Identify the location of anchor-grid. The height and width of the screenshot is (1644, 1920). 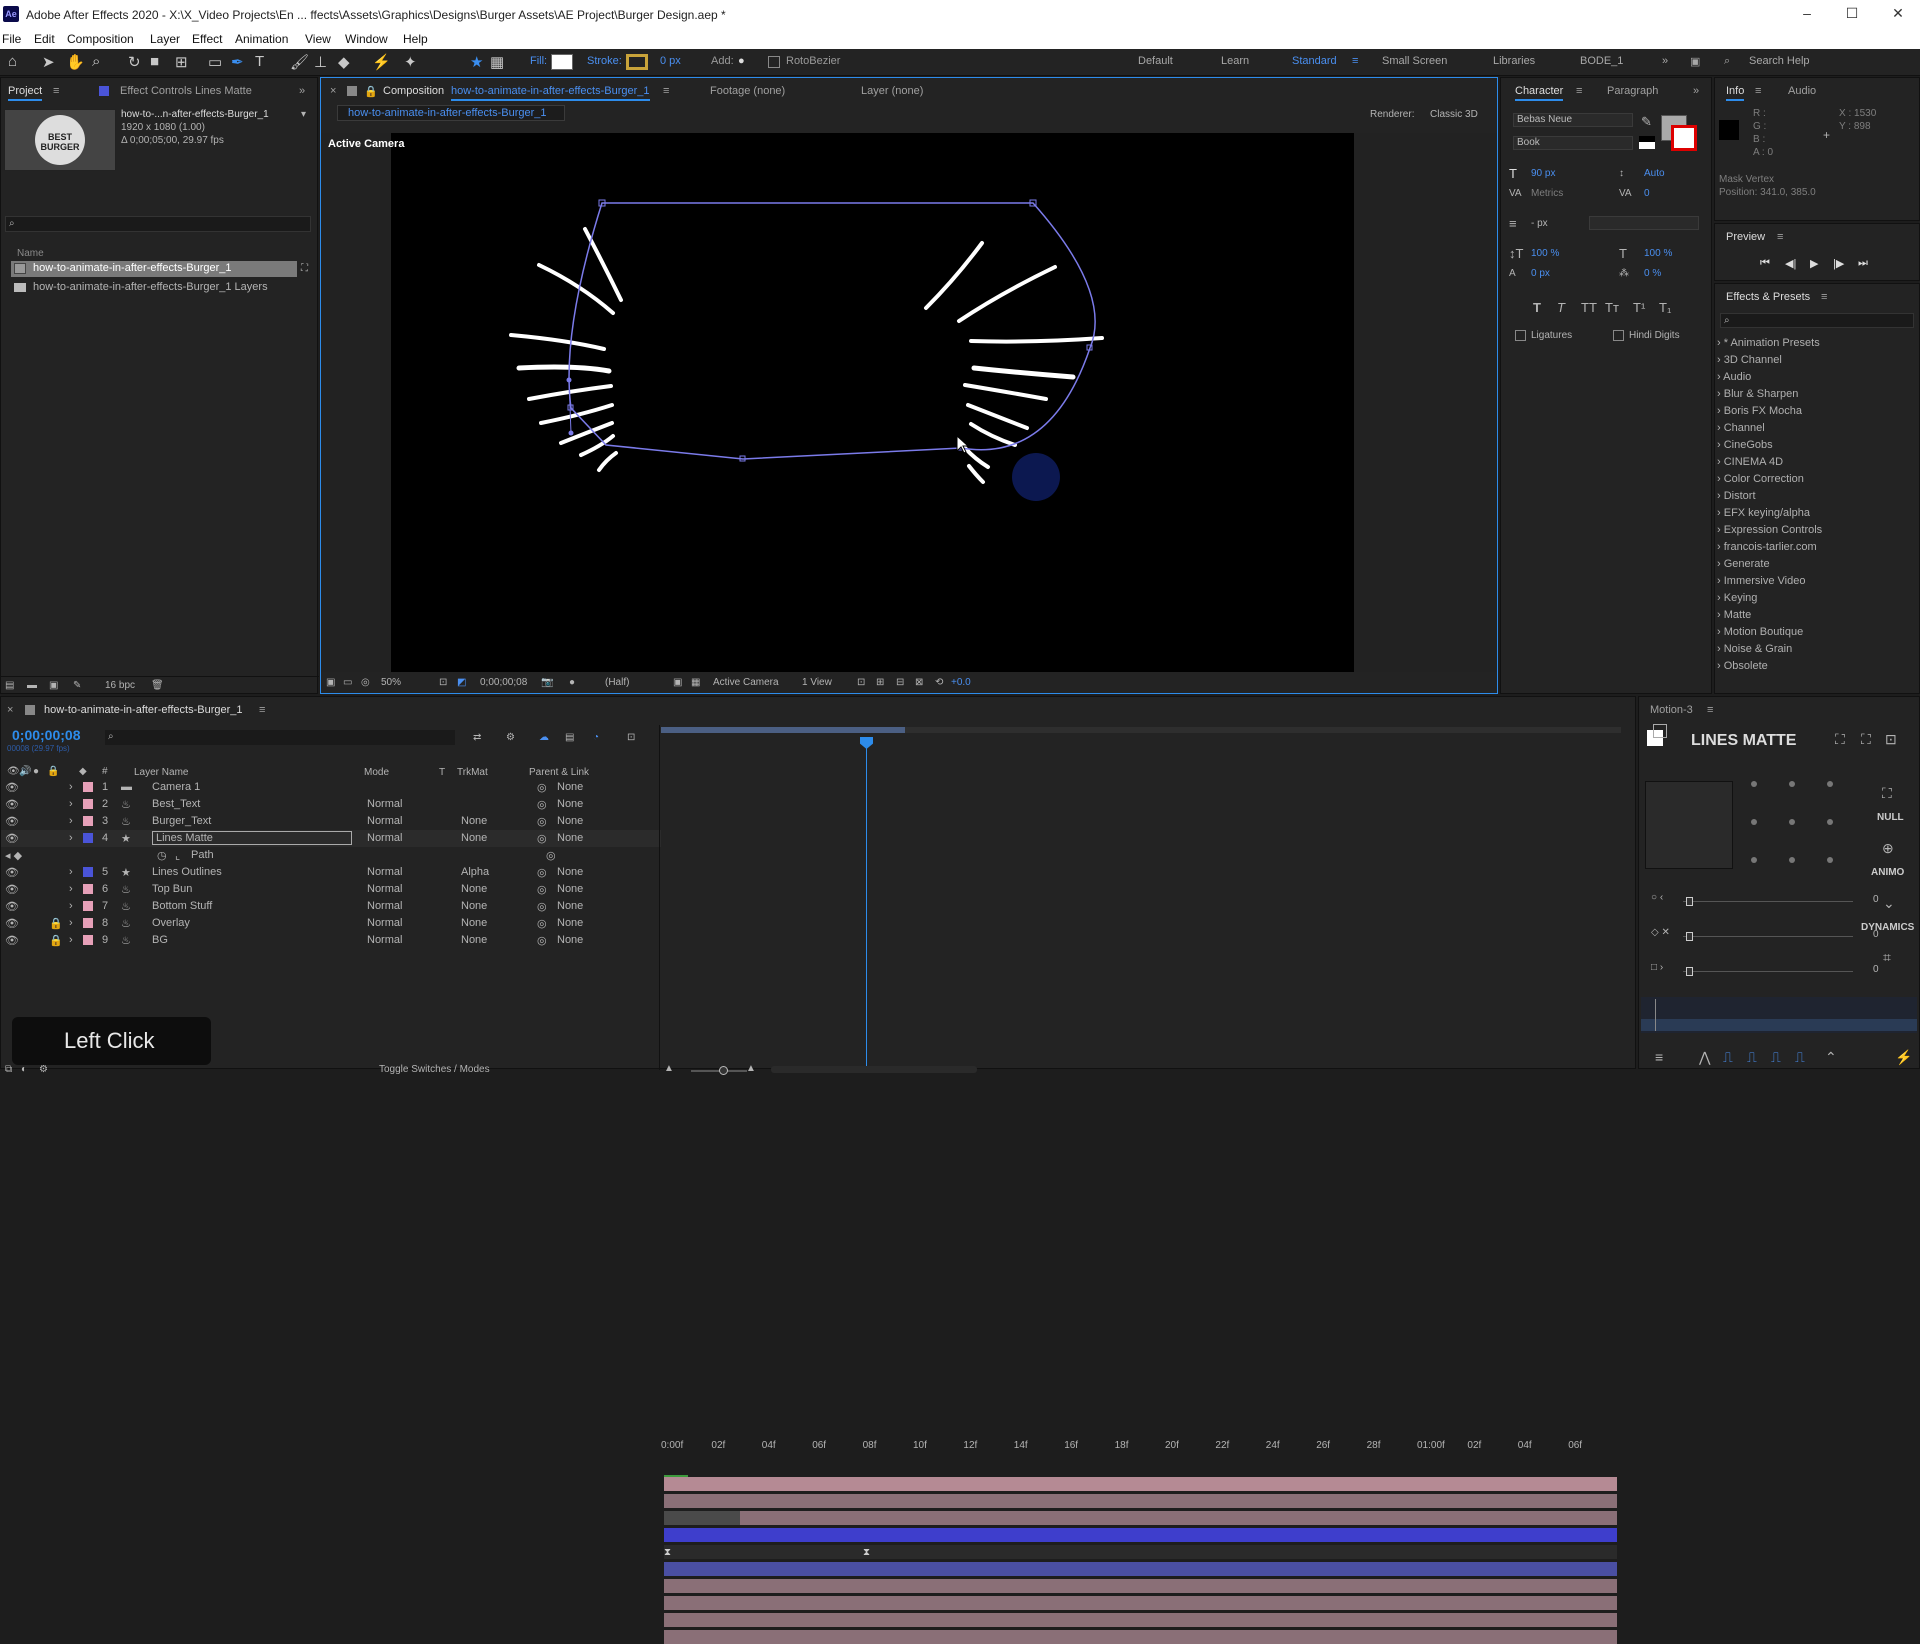
(1794, 825).